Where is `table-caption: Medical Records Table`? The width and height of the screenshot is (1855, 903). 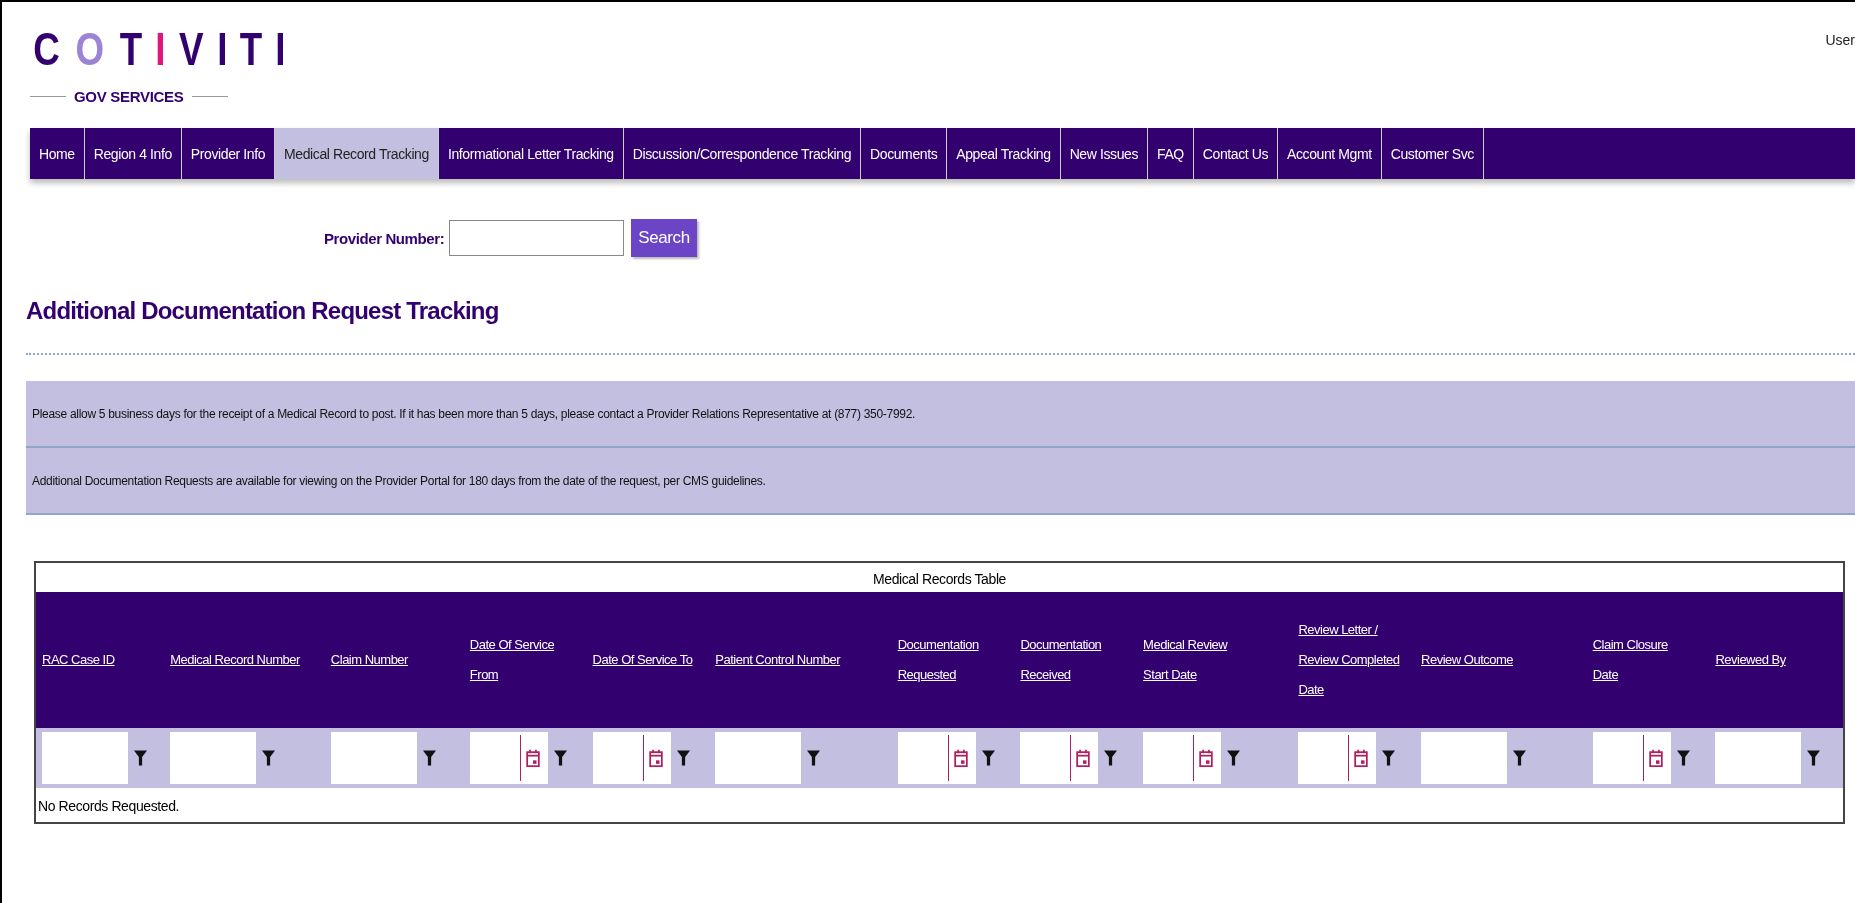
table-caption: Medical Records Table is located at coordinates (939, 579).